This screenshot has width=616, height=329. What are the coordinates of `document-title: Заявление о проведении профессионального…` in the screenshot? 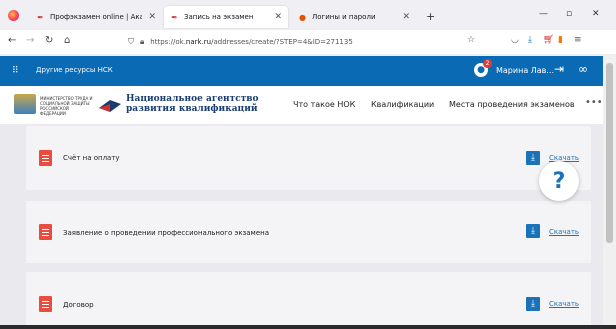 It's located at (166, 233).